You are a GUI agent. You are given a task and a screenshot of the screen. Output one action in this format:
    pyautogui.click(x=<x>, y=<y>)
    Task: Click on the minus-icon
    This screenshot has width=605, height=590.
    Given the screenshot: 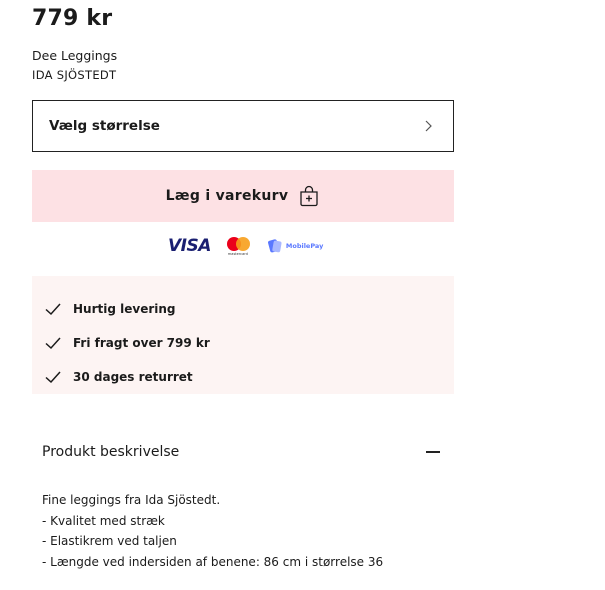 What is the action you would take?
    pyautogui.click(x=433, y=452)
    